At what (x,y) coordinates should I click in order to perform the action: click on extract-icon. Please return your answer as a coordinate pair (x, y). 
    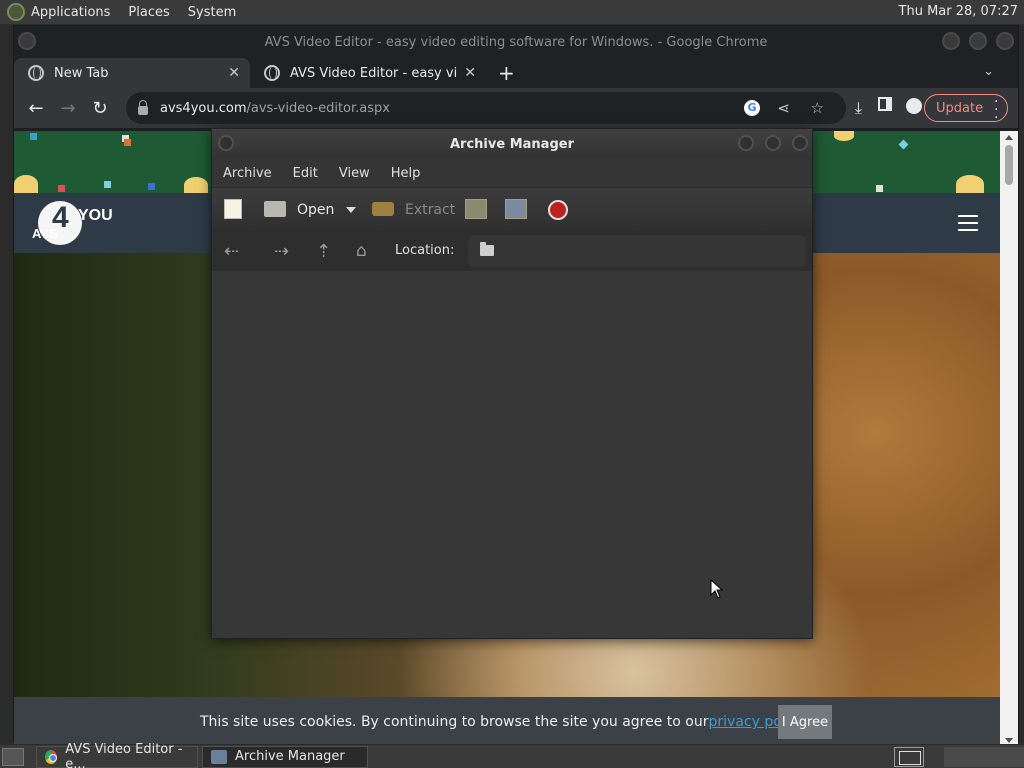
    Looking at the image, I should click on (383, 209).